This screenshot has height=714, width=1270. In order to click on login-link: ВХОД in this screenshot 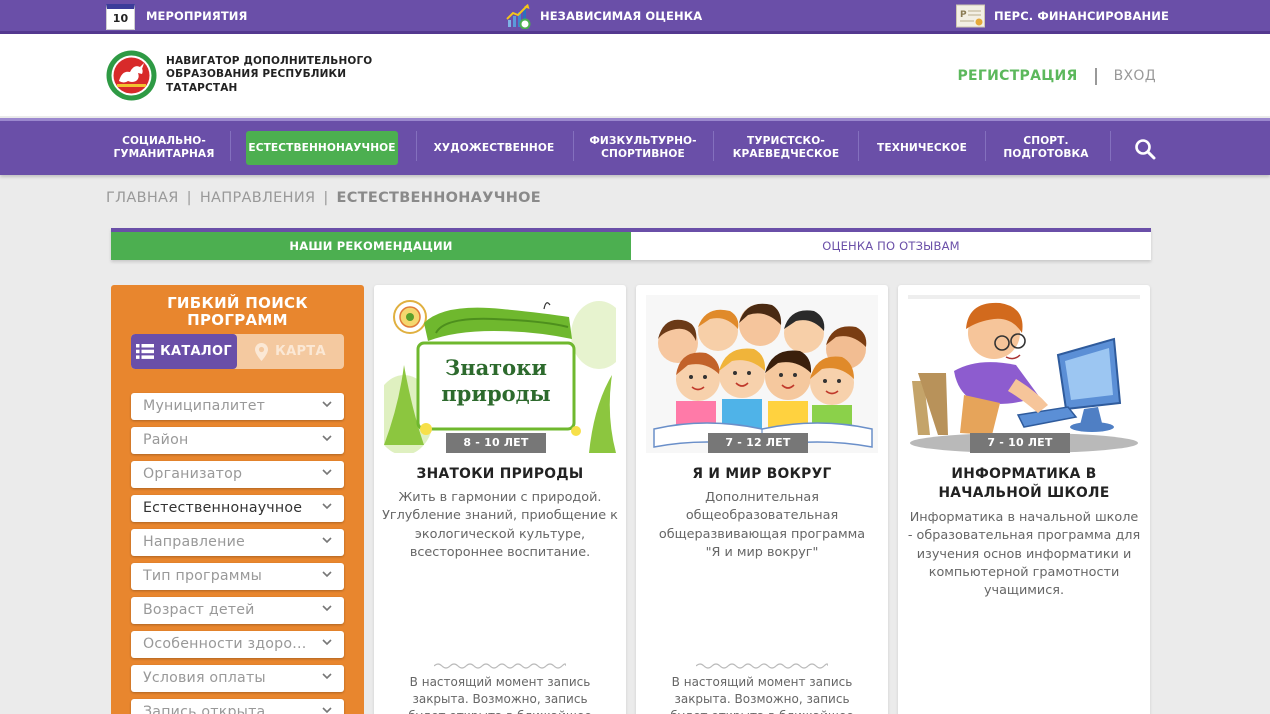, I will do `click(1135, 76)`.